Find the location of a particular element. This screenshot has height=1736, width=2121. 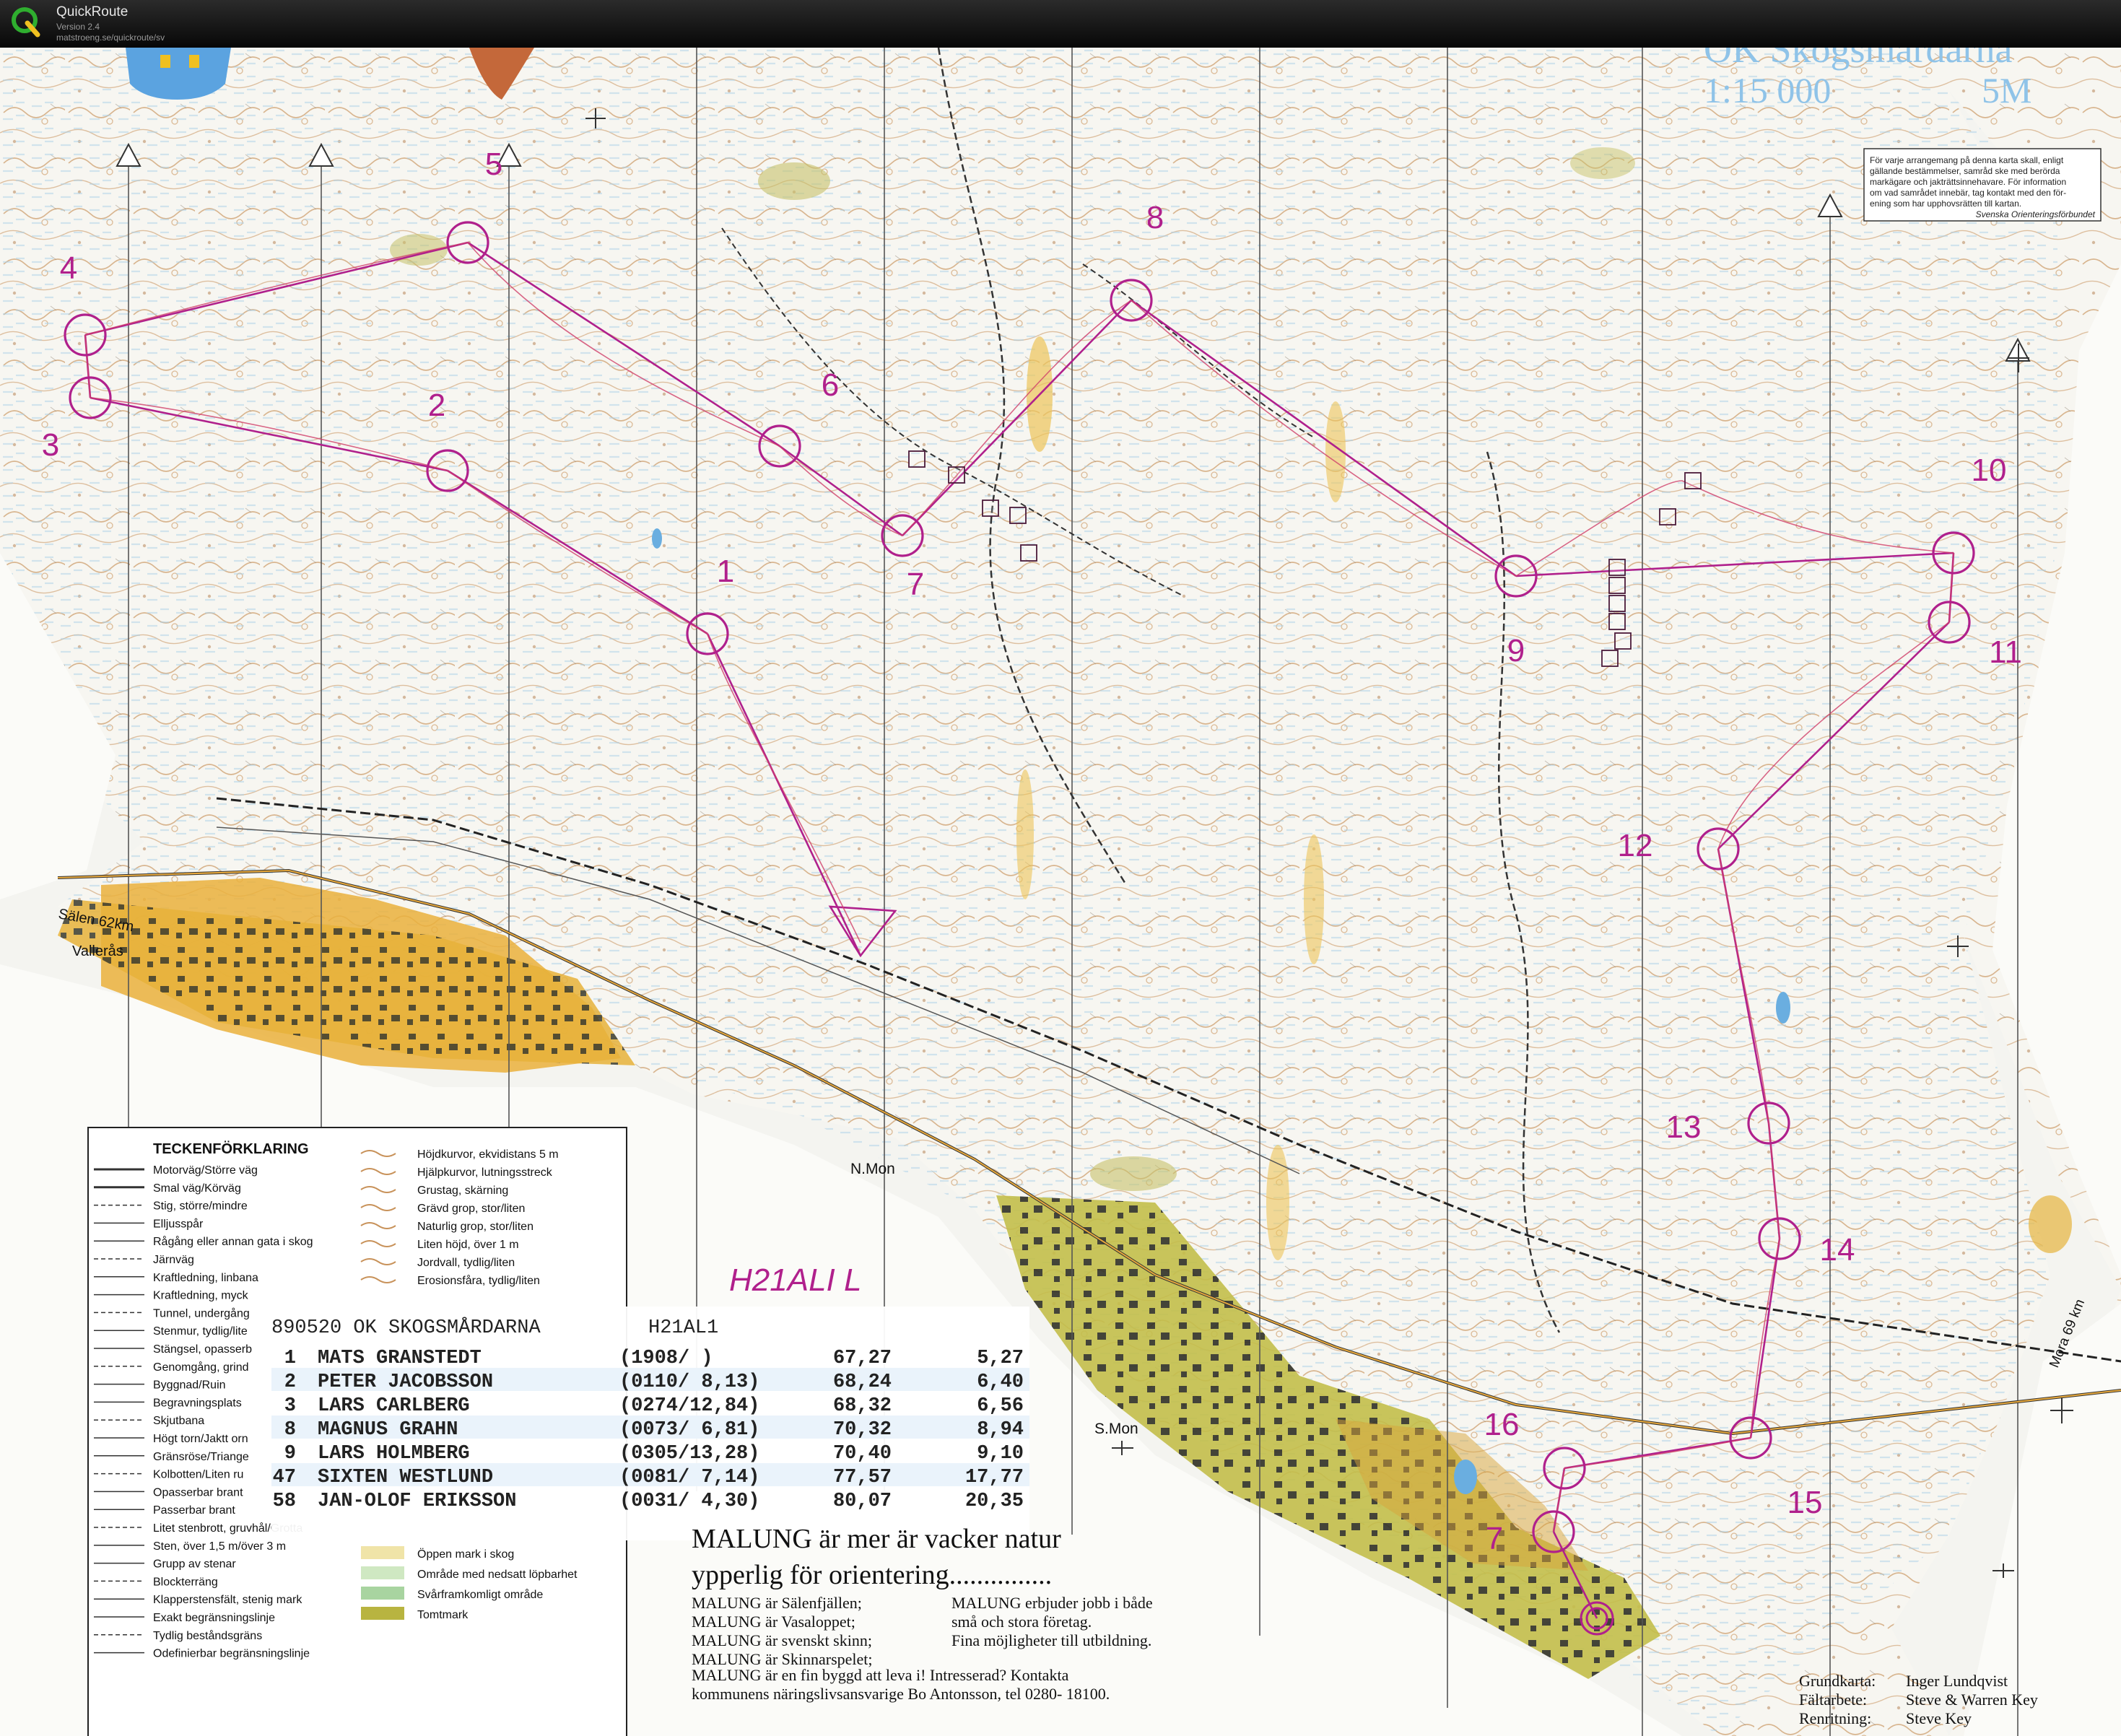

control-number: 5 is located at coordinates (494, 164).